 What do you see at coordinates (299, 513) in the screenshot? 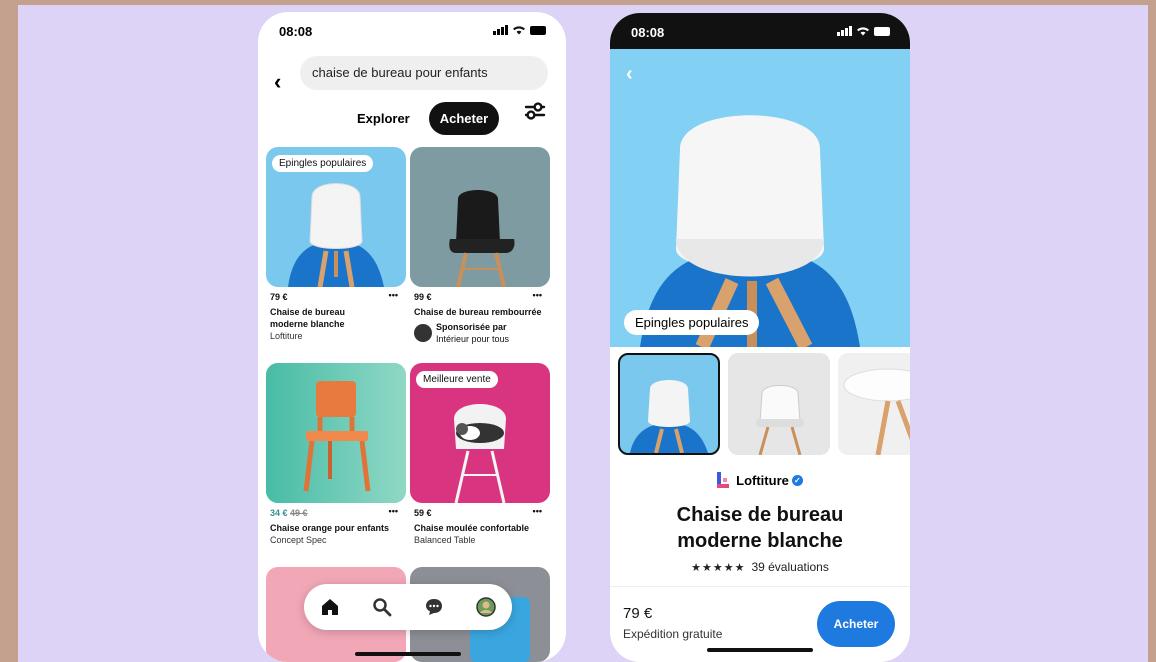
I see `old-price: 49 €` at bounding box center [299, 513].